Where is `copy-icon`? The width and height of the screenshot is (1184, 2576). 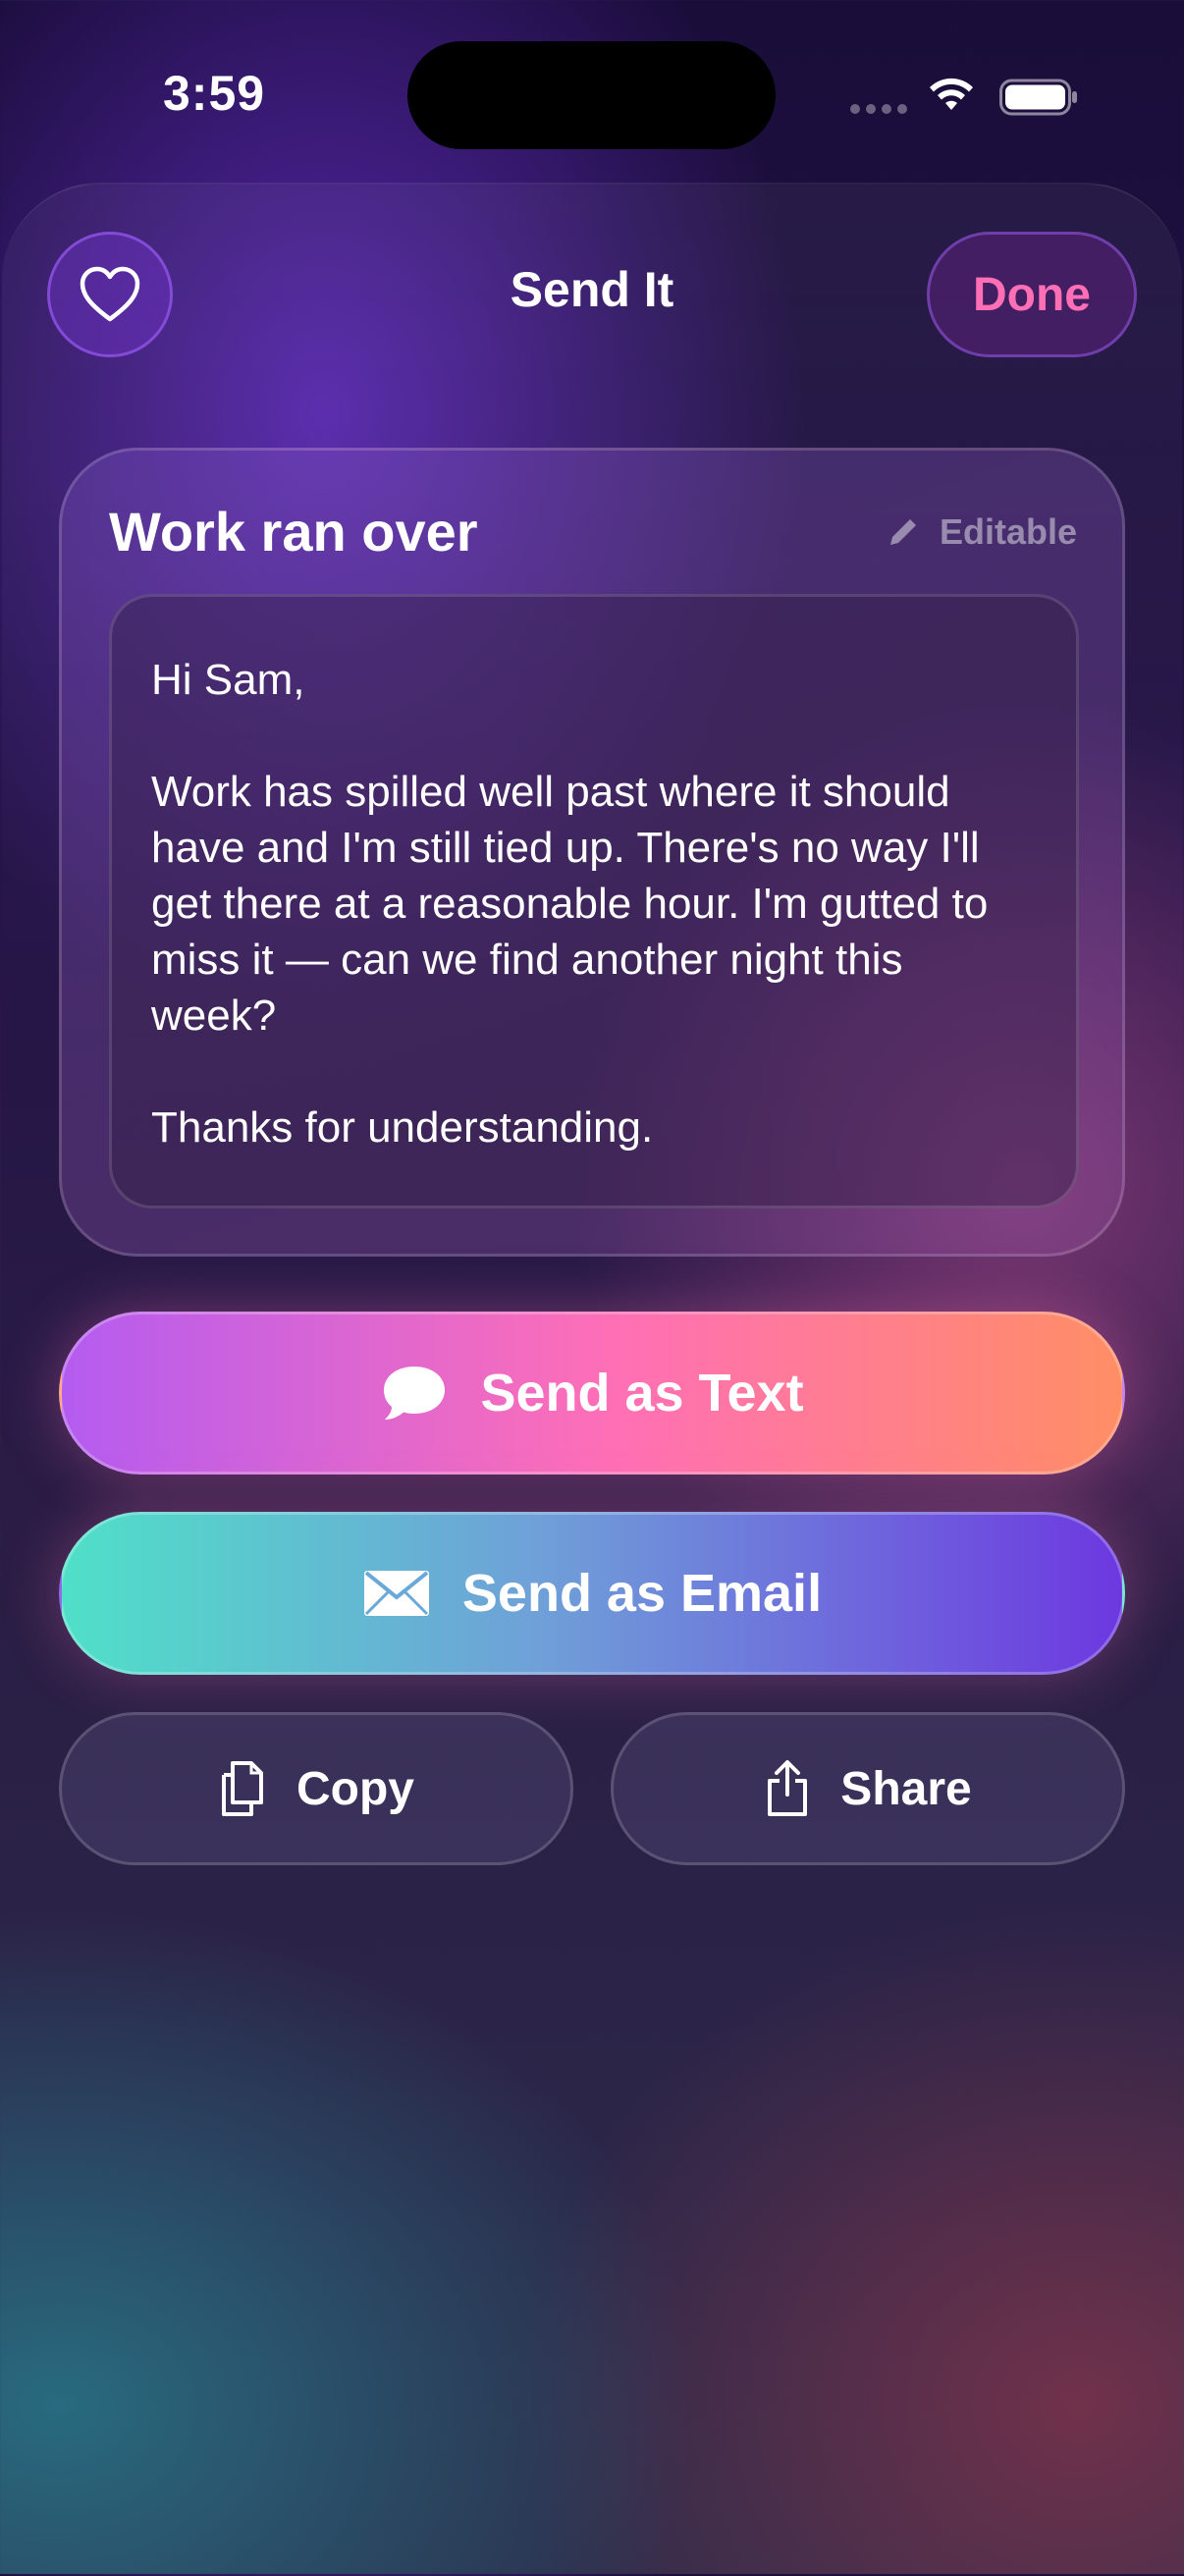
copy-icon is located at coordinates (243, 1788).